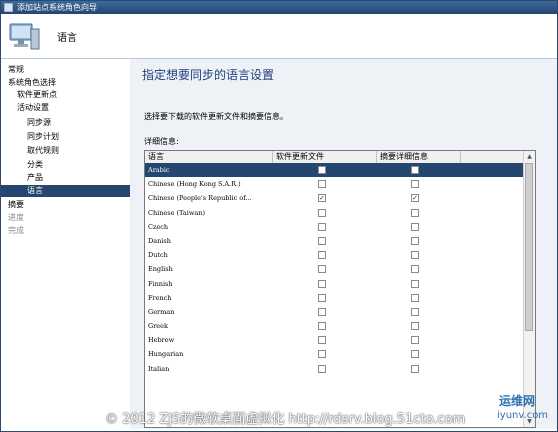 The width and height of the screenshot is (558, 432). What do you see at coordinates (335, 284) in the screenshot?
I see `table-row: Finnish` at bounding box center [335, 284].